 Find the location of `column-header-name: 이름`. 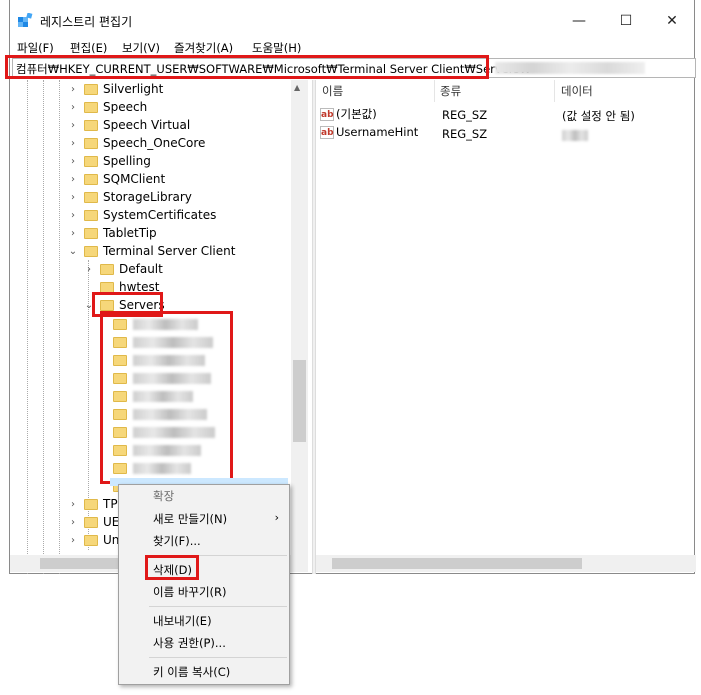

column-header-name: 이름 is located at coordinates (332, 91).